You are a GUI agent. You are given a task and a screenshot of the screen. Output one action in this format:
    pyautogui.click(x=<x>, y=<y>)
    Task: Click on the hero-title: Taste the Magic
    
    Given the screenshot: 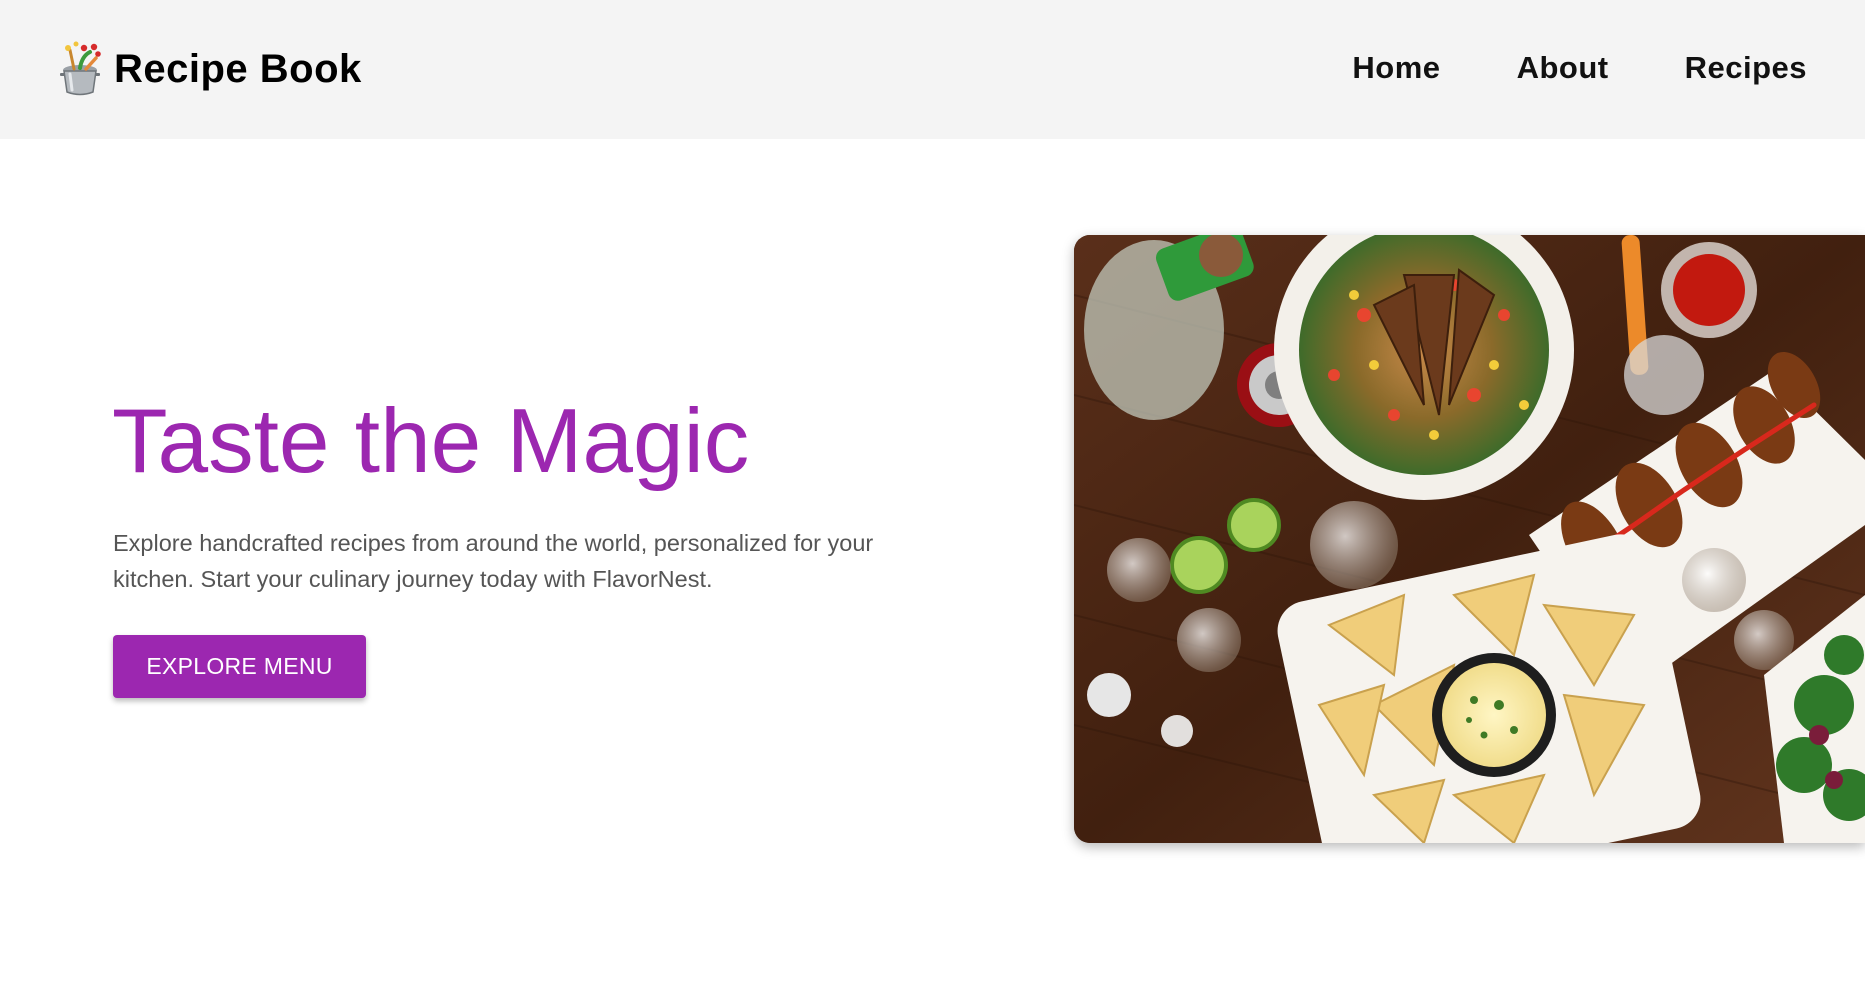 What is the action you would take?
    pyautogui.click(x=431, y=441)
    